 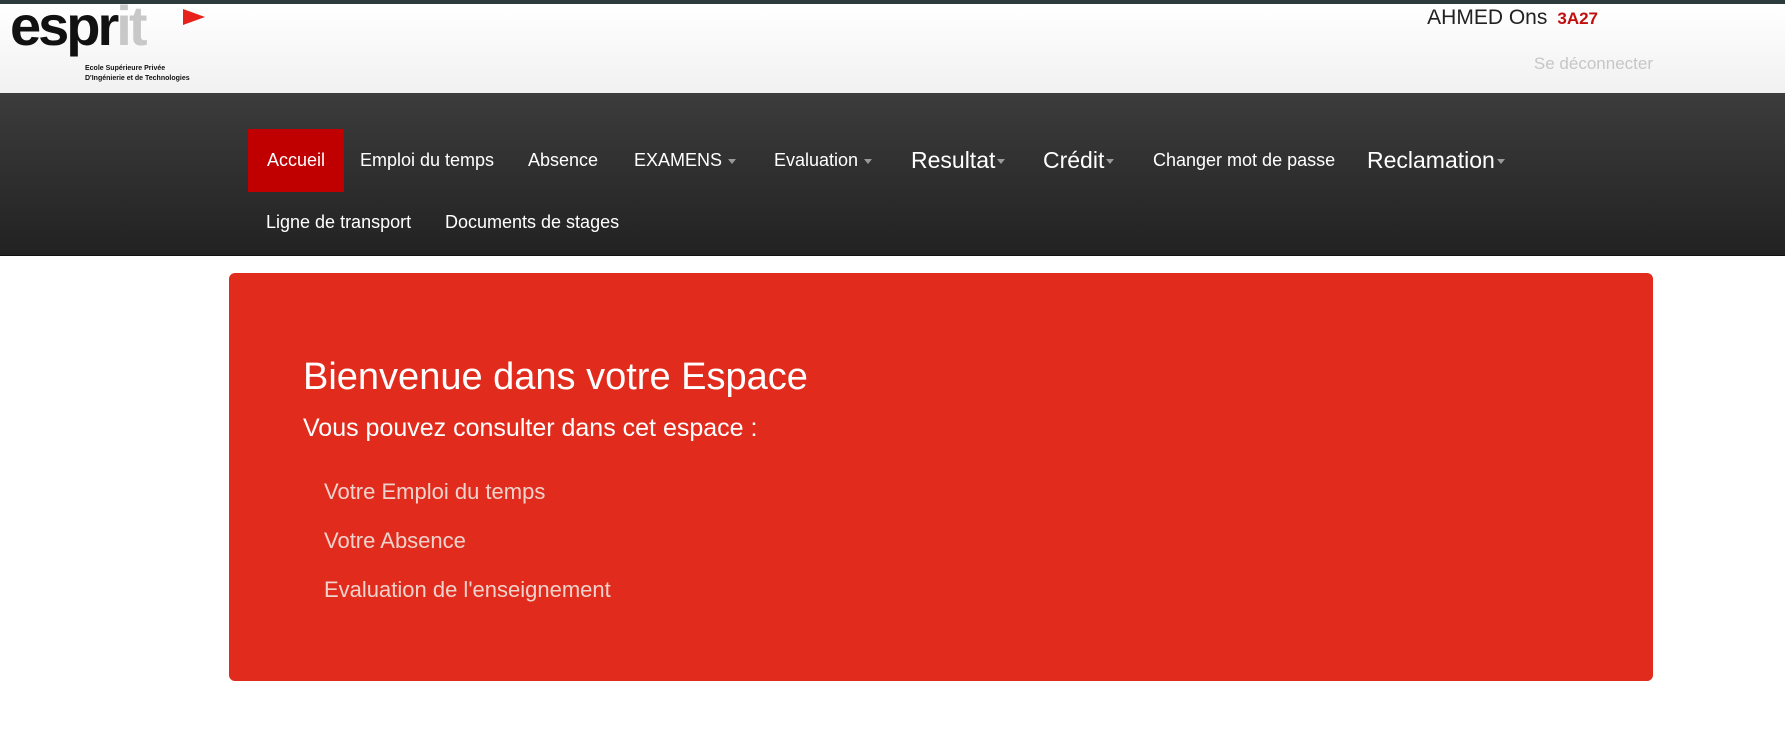 I want to click on nav-documents-de-stages: Documents de stages, so click(x=532, y=222).